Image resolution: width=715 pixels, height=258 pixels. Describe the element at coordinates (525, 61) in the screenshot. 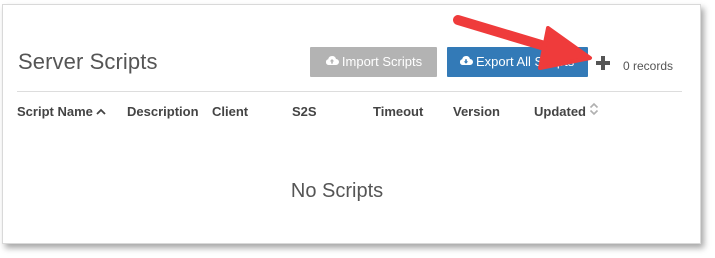

I see `export-all-scripts-label: Export All Scripts` at that location.